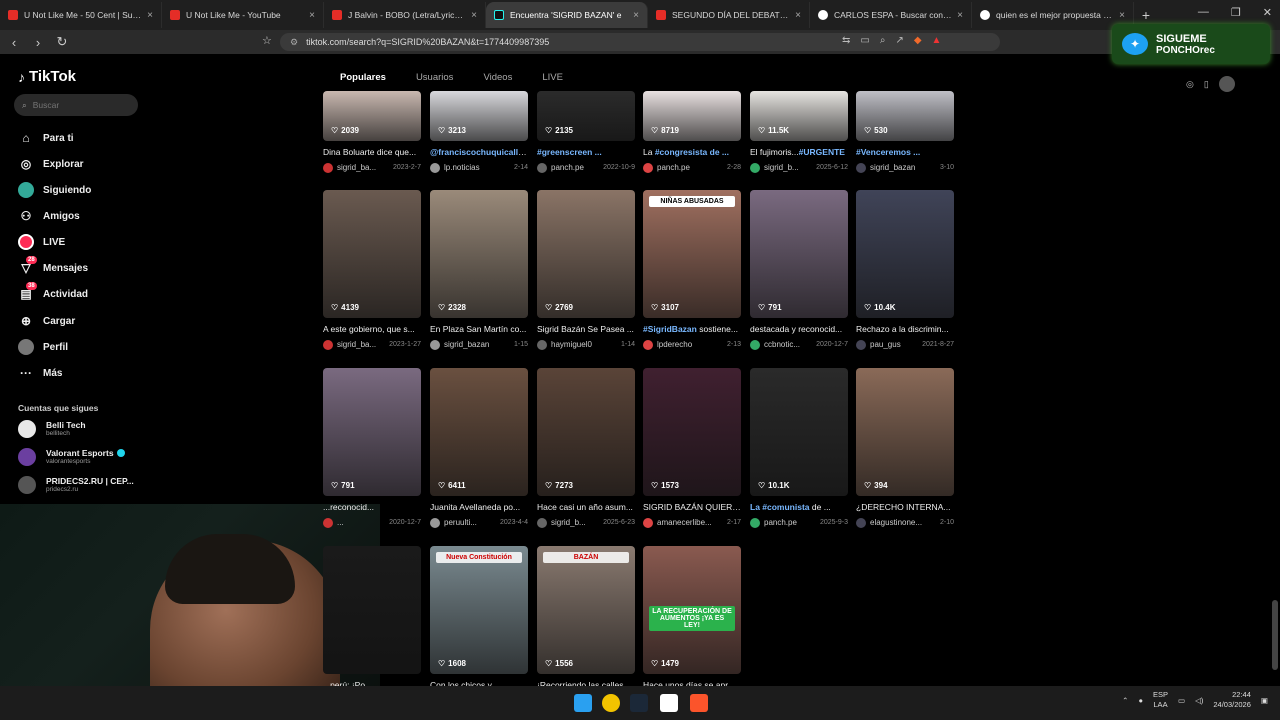 Image resolution: width=1280 pixels, height=720 pixels. Describe the element at coordinates (372, 254) in the screenshot. I see `video-thumbnail: ♡ 4139` at that location.